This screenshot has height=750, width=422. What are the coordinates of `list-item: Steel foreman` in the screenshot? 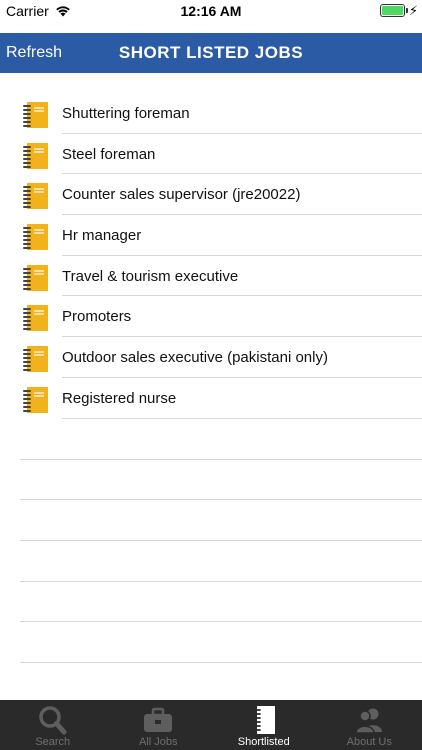 It's located at (211, 154).